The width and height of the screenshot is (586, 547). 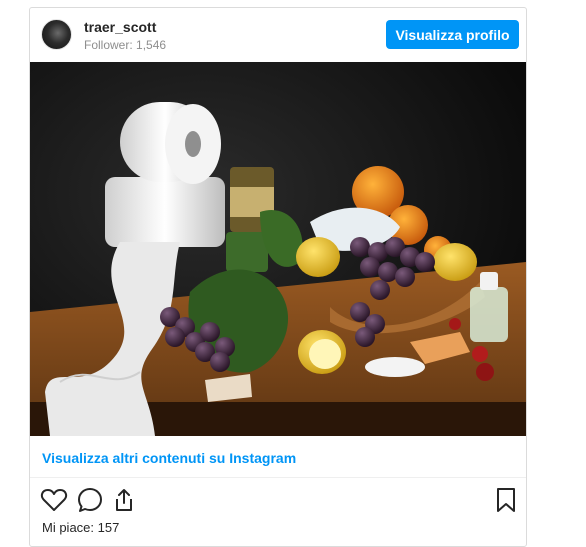 I want to click on avatar, so click(x=56, y=34).